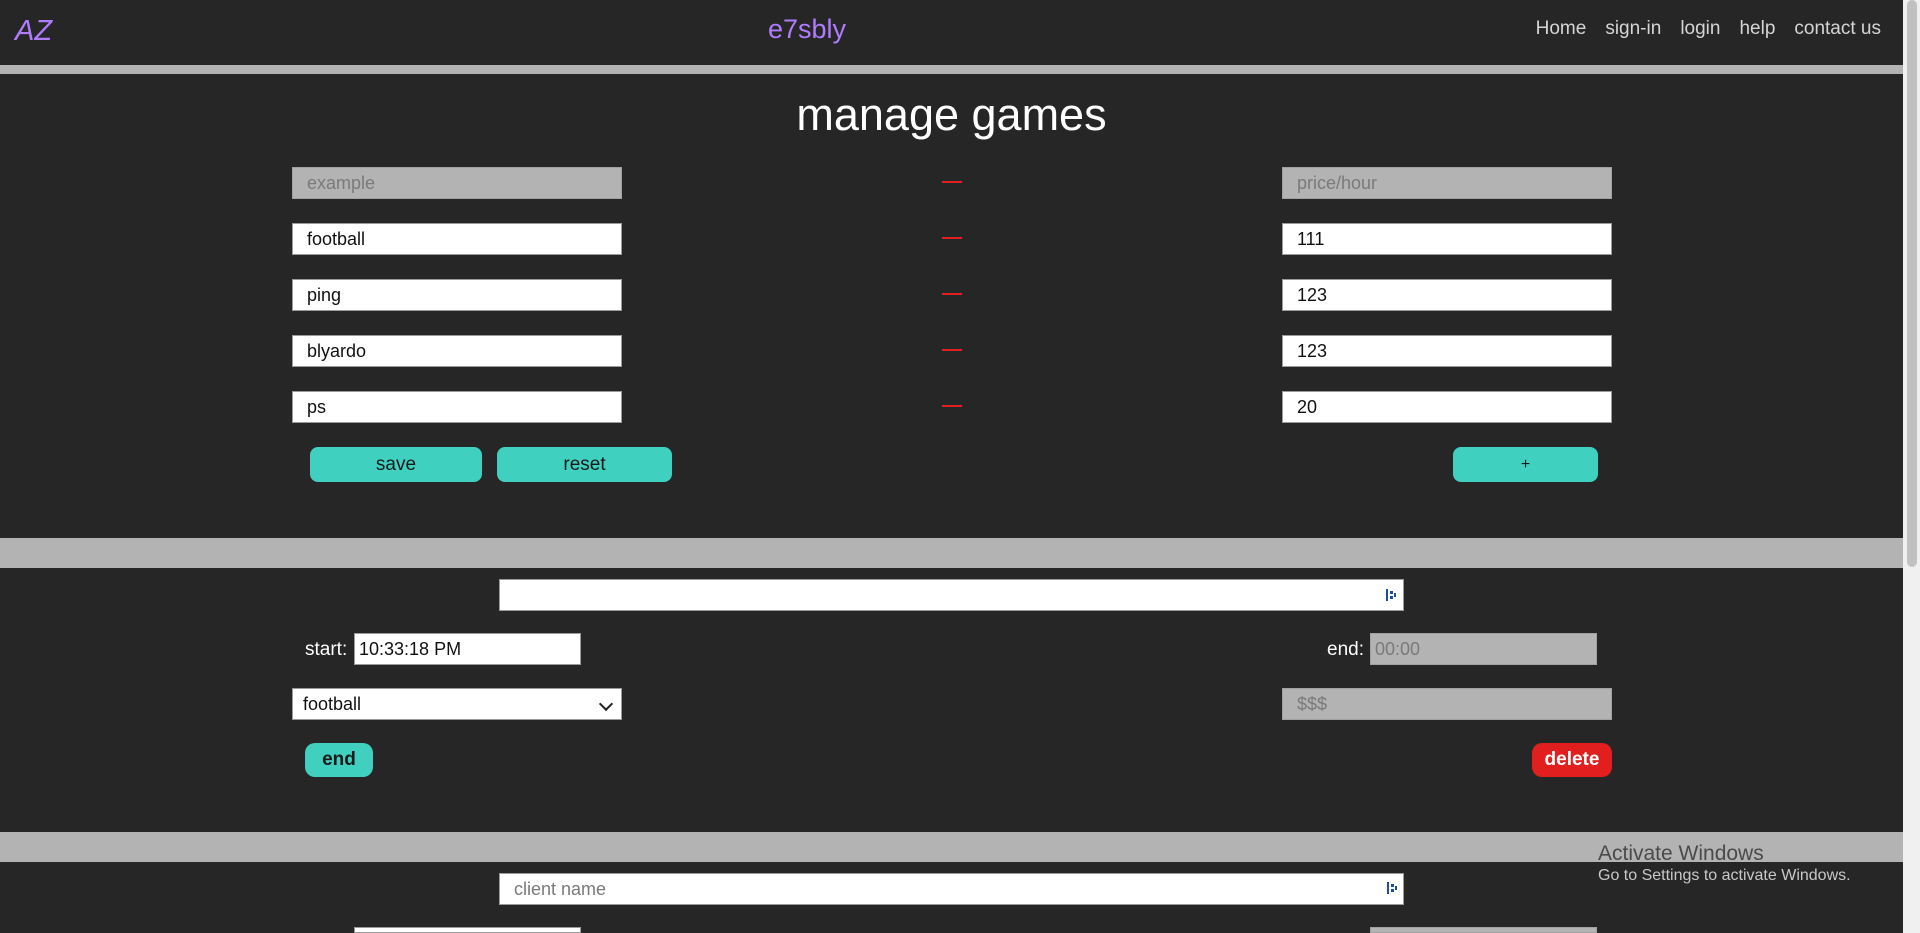 This screenshot has height=933, width=1920. I want to click on nav-link-sign-in: sign-in, so click(1633, 29).